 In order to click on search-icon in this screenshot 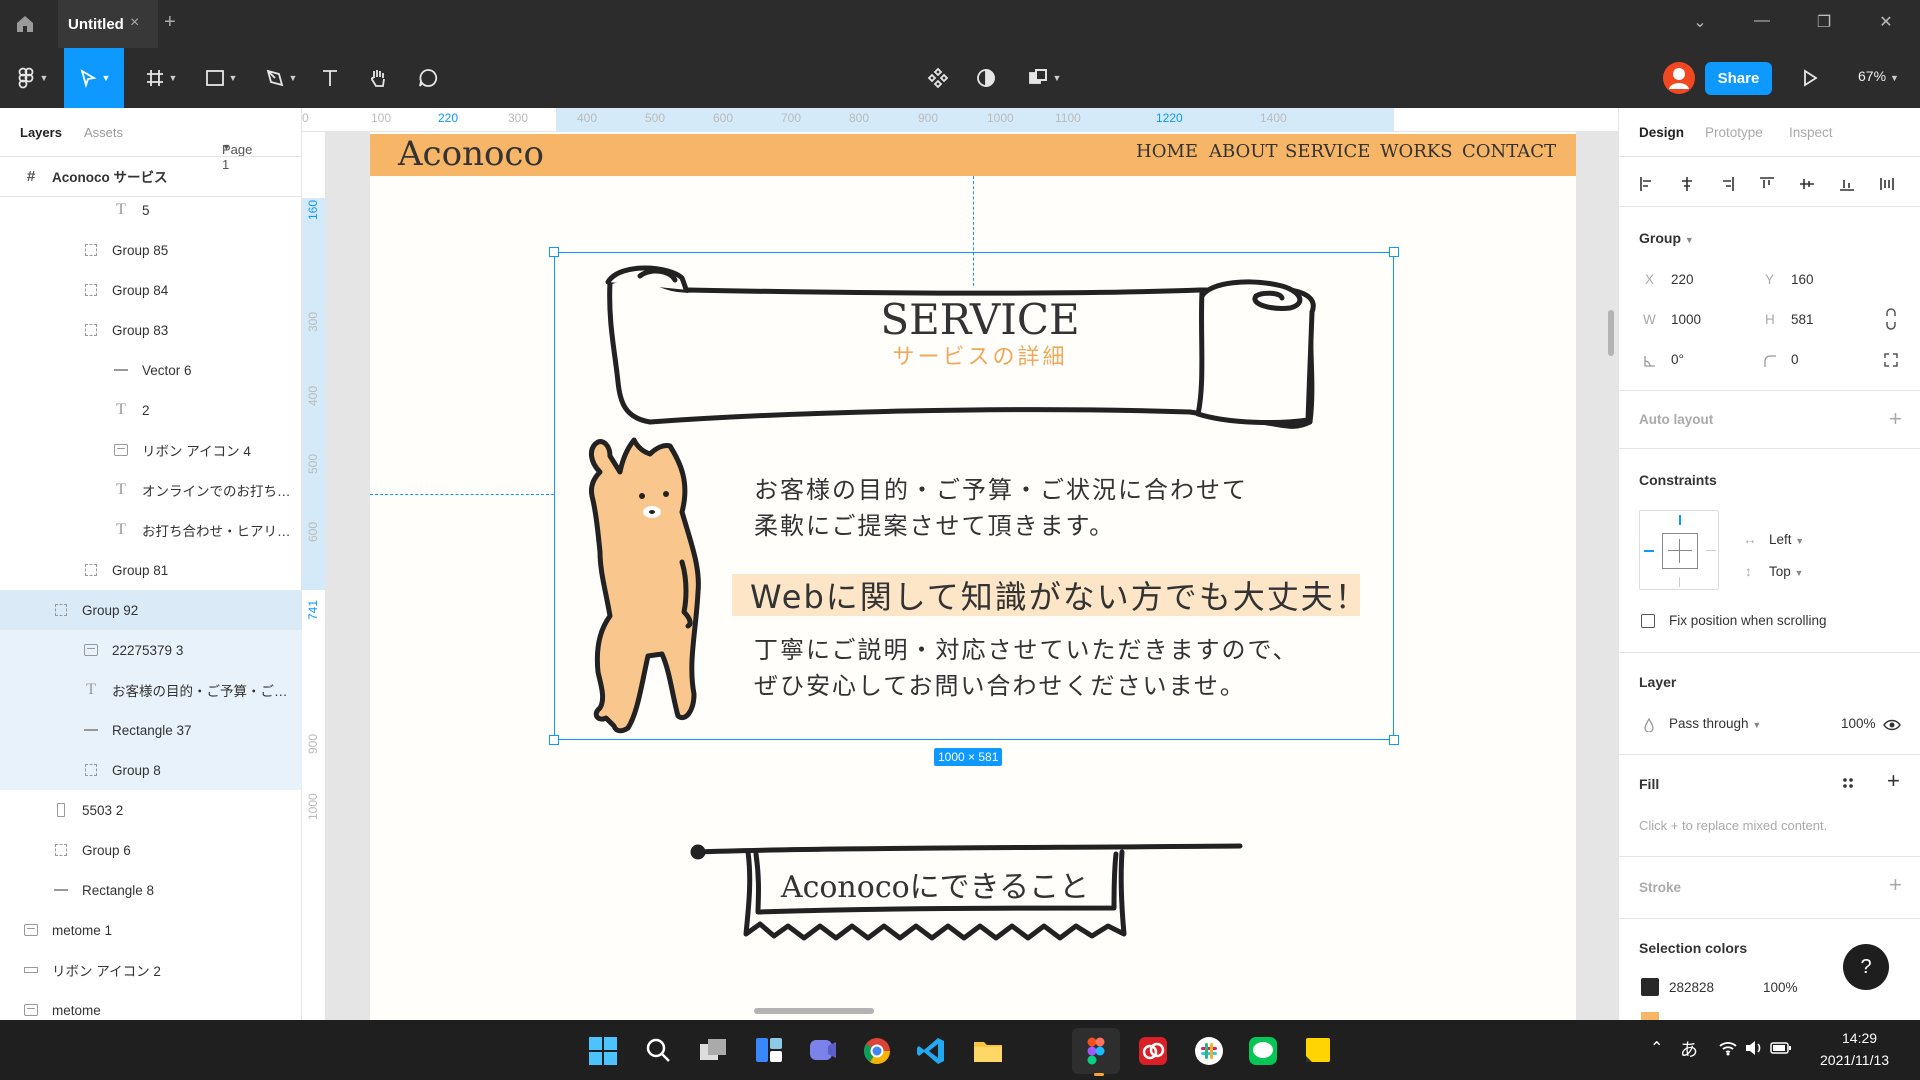, I will do `click(658, 1050)`.